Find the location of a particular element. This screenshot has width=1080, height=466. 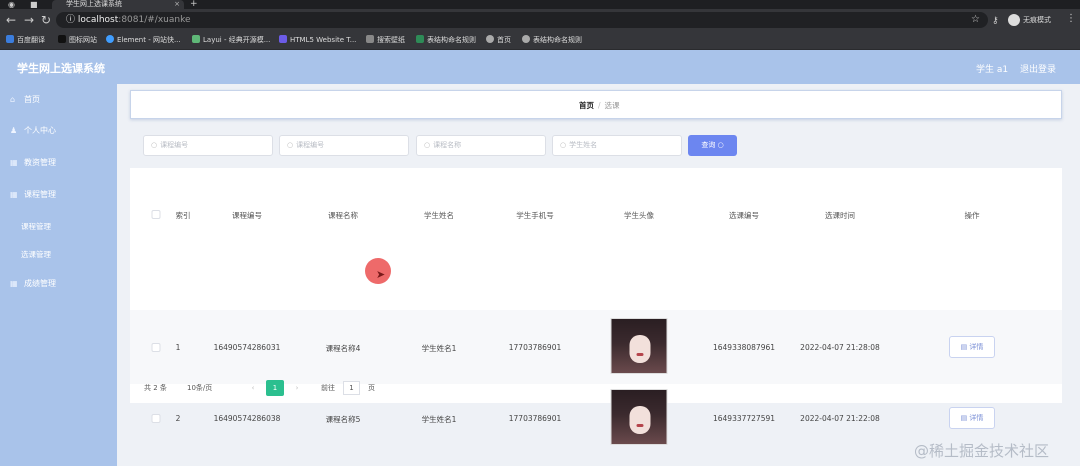

sidebar-subitem-selection-mgmt: 选课管理 is located at coordinates (36, 254).